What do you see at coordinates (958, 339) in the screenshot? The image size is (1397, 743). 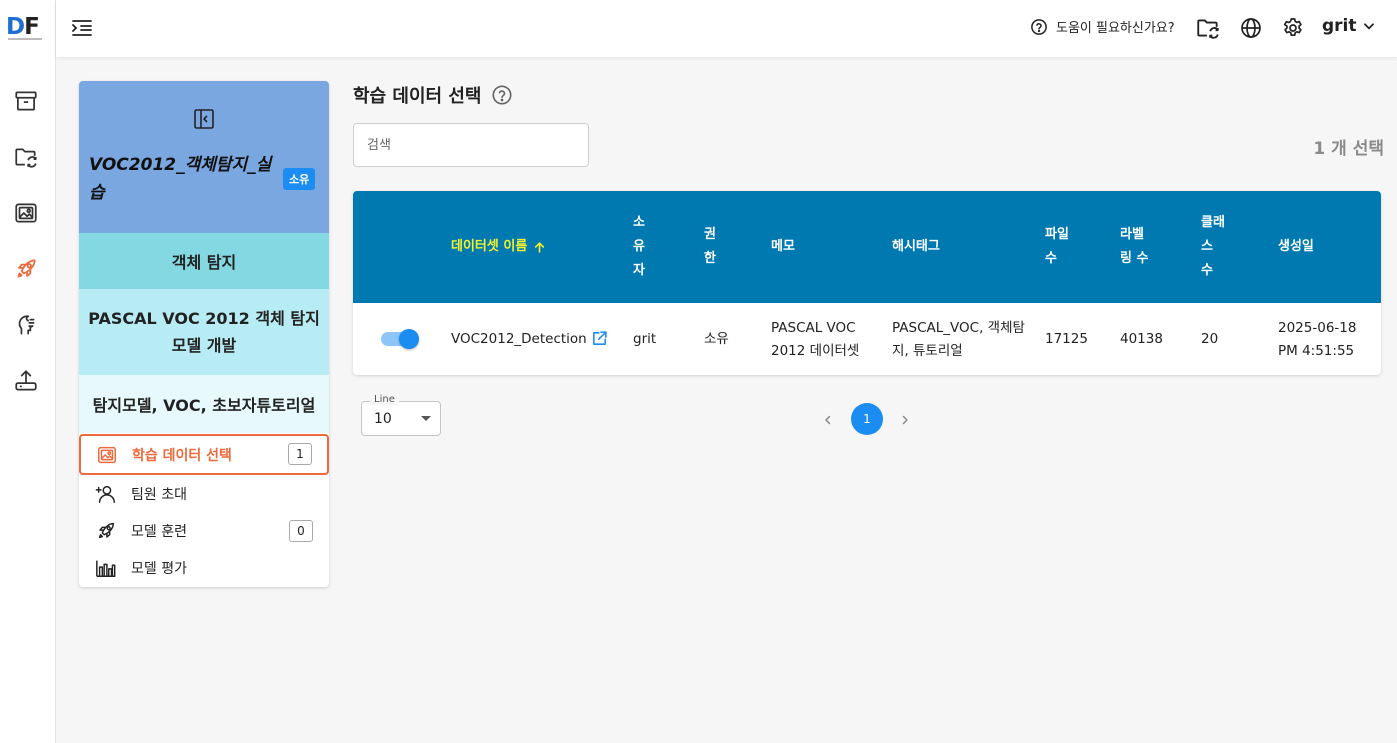 I see `cell-hashtags: PASCAL_VOC, 객체탐 지, 튜토리얼` at bounding box center [958, 339].